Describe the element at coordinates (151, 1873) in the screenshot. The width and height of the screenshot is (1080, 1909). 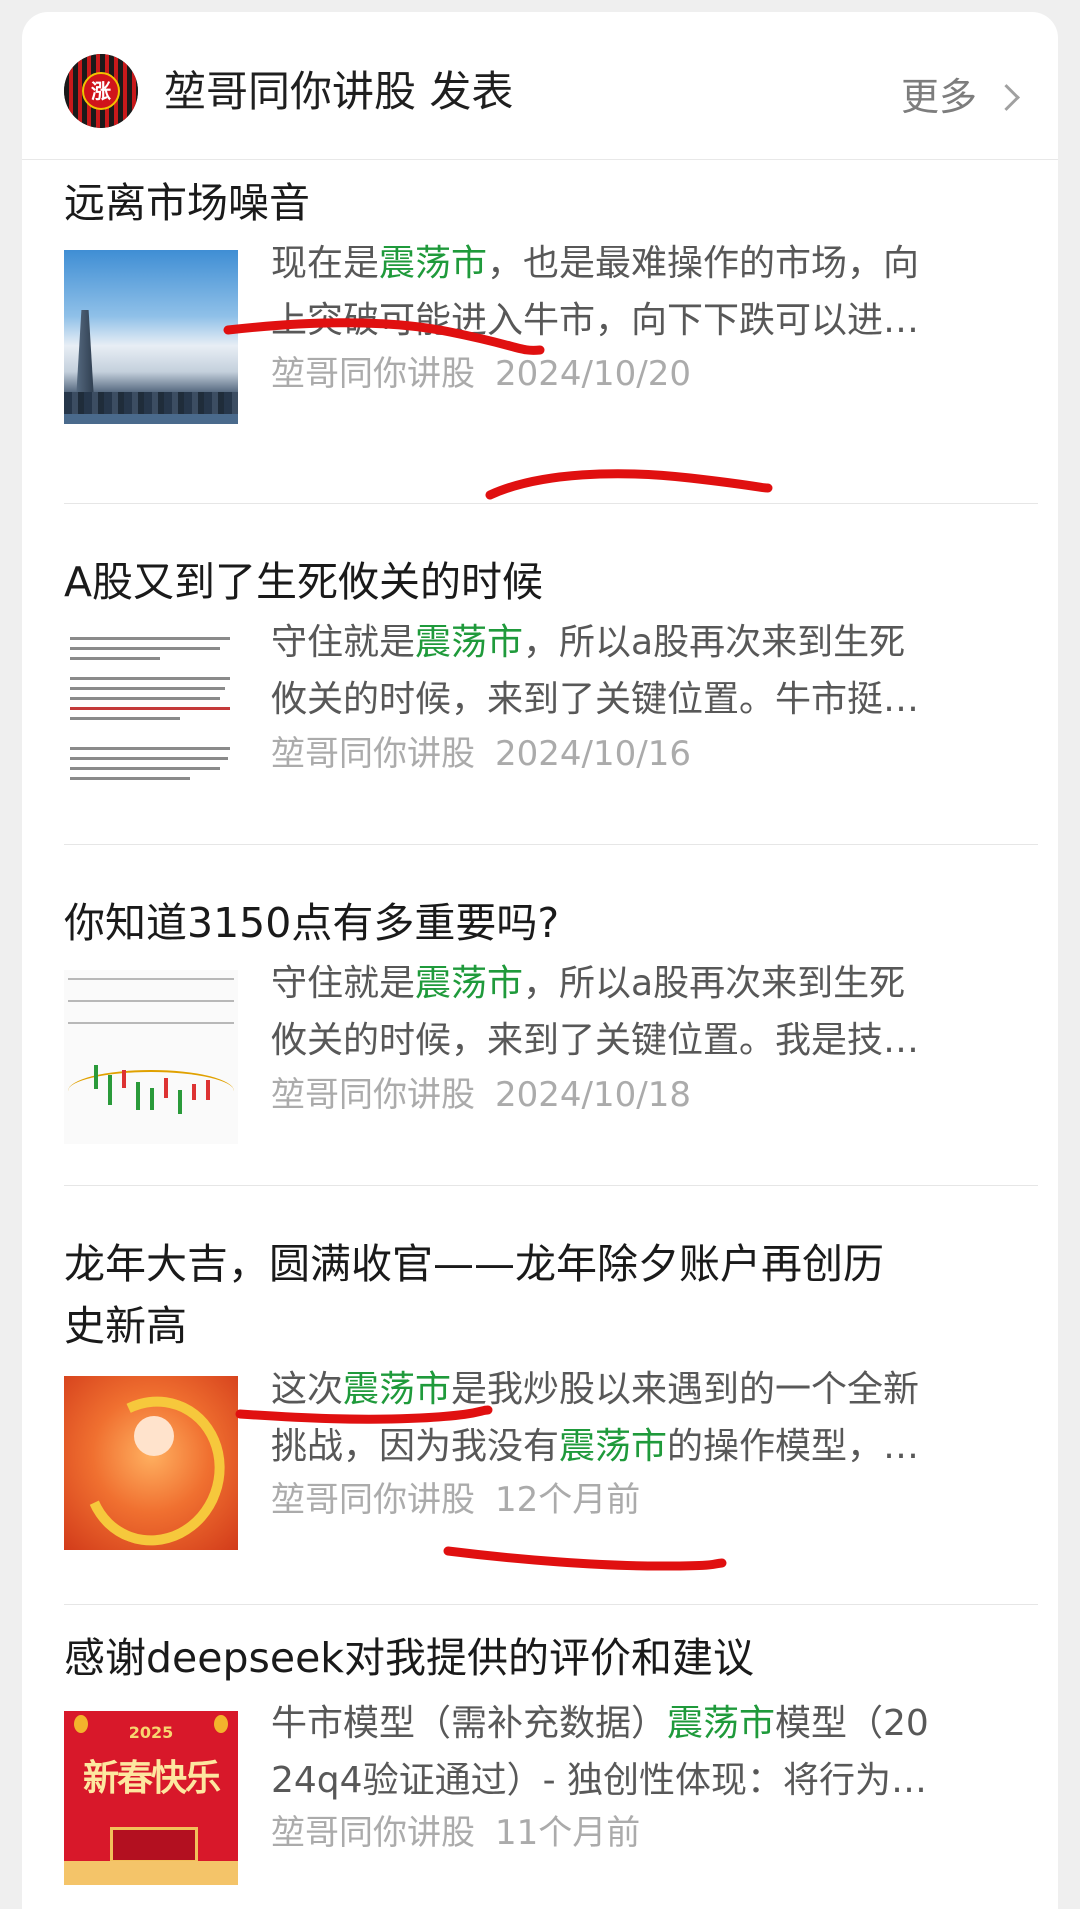
I see `thumbnail-floor` at that location.